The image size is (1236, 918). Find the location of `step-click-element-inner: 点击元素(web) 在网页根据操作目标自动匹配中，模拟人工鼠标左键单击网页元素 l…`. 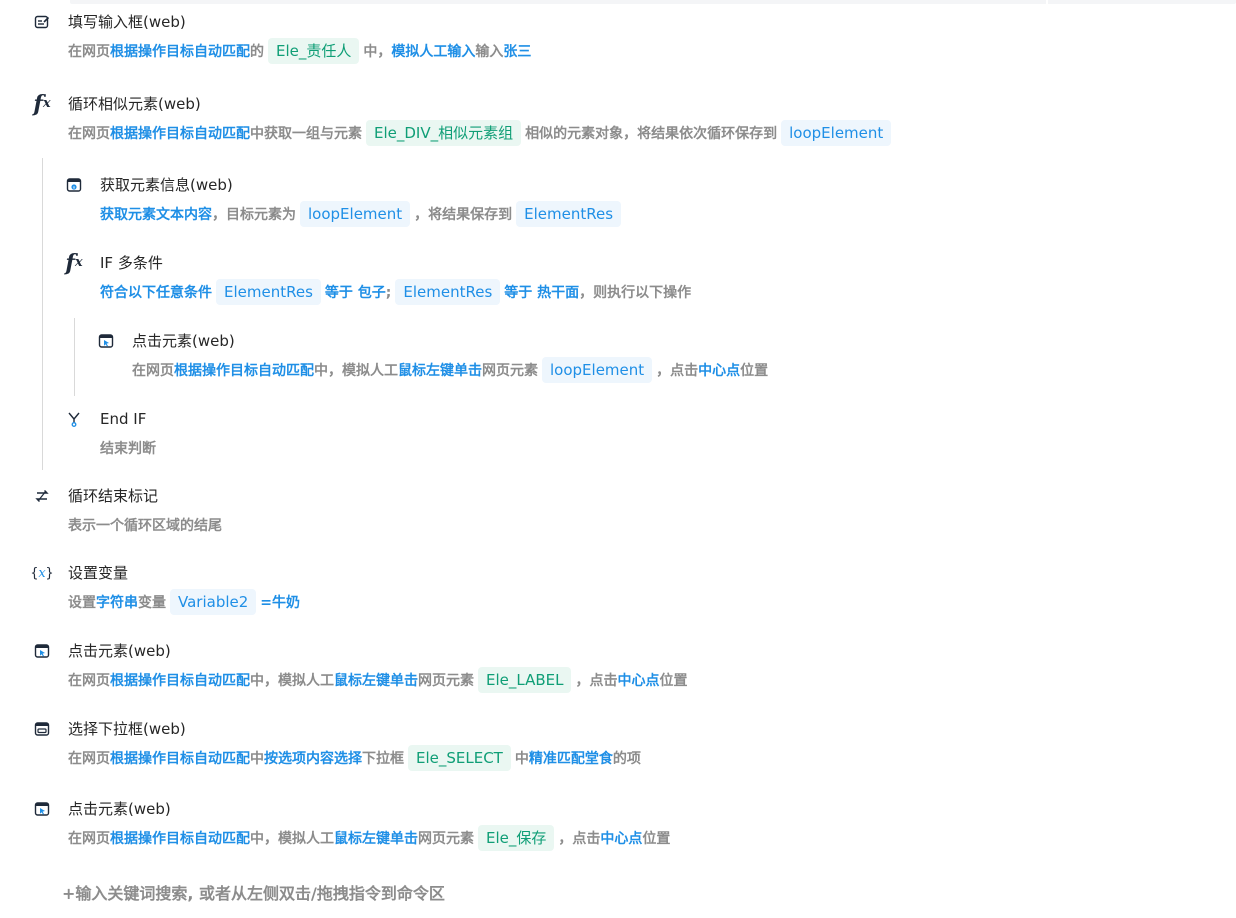

step-click-element-inner: 点击元素(web) 在网页根据操作目标自动匹配中，模拟人工鼠标左键单击网页元素 l… is located at coordinates (546, 361).